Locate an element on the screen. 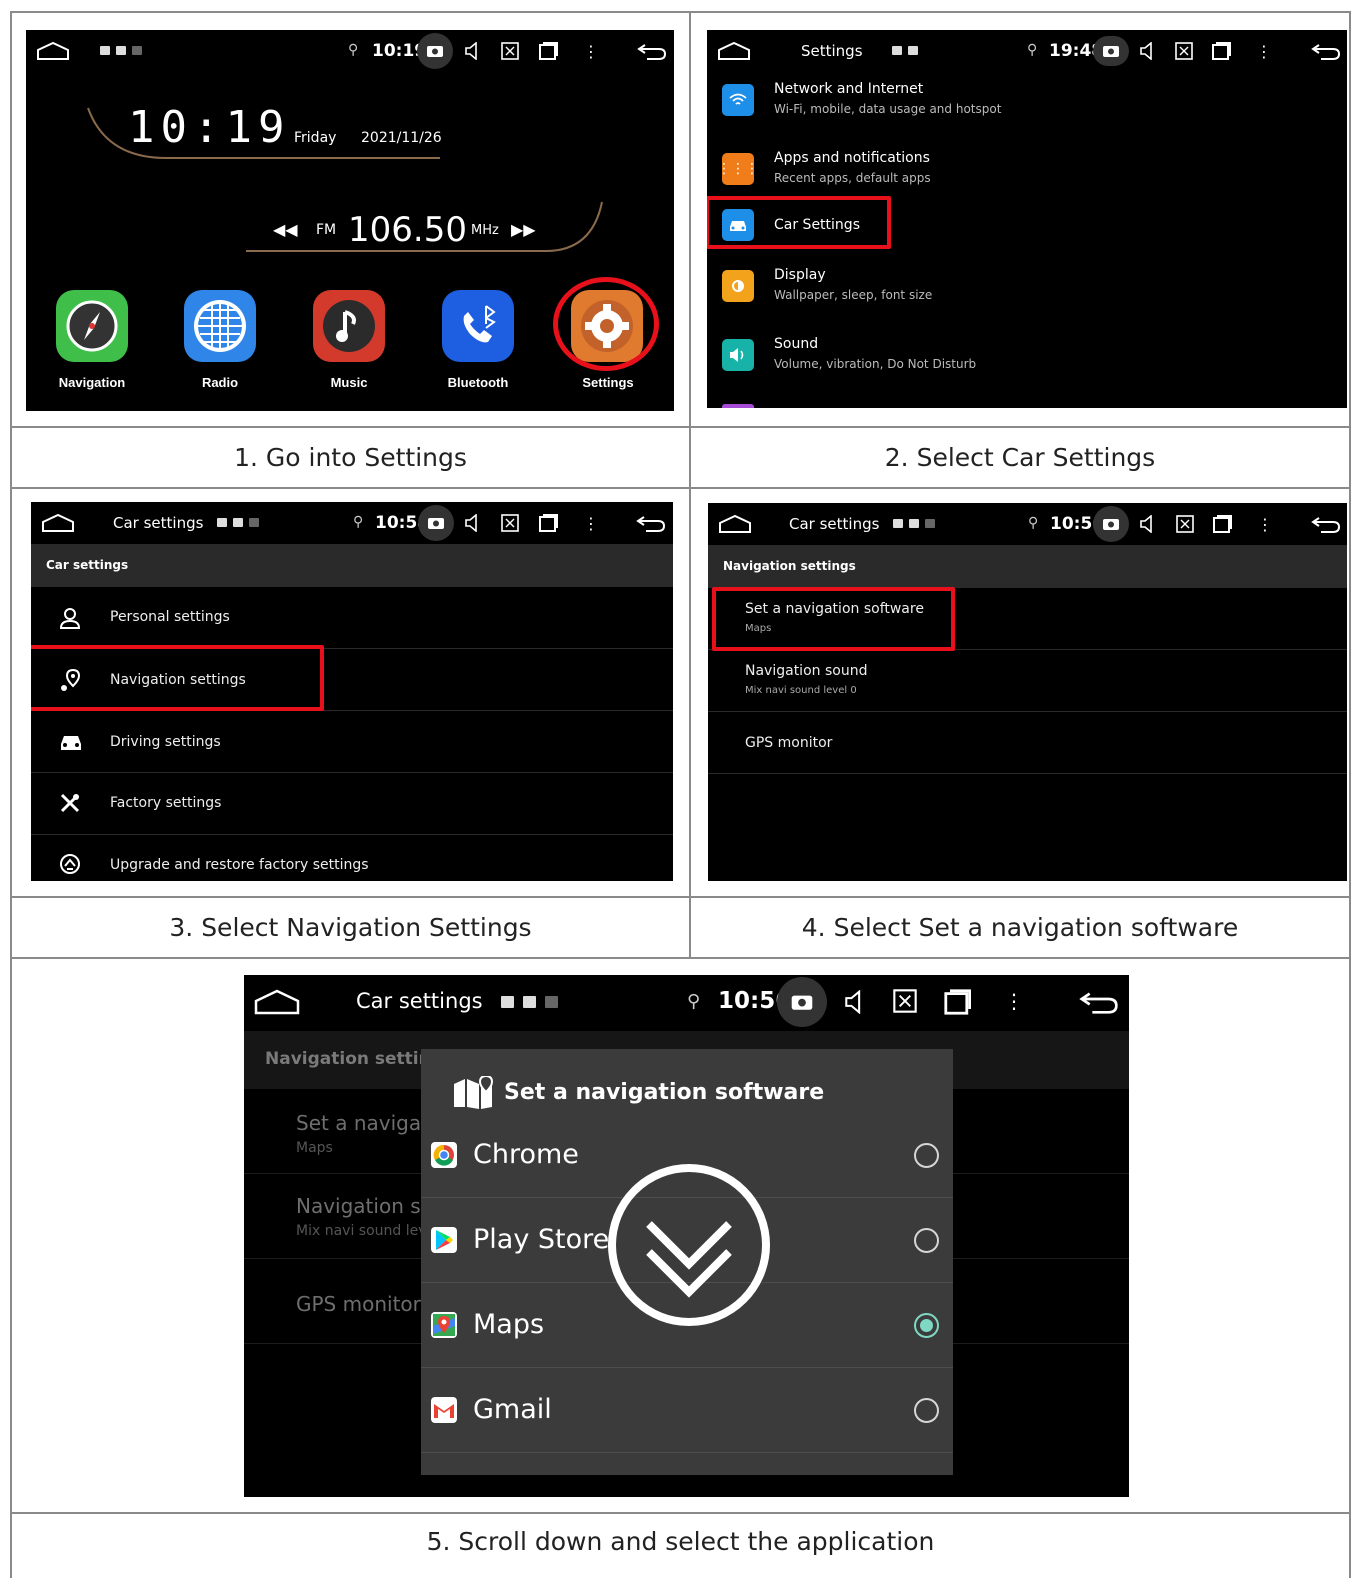  step-2-caption: 2. Select Car Settings is located at coordinates (1020, 457).